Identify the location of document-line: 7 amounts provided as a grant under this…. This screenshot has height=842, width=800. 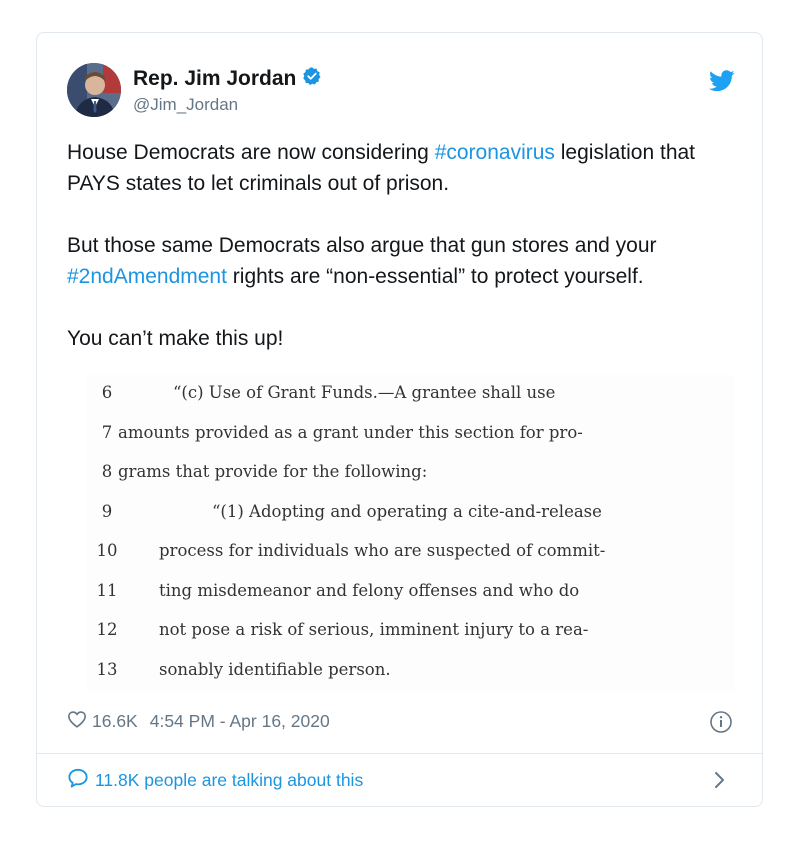
(411, 439).